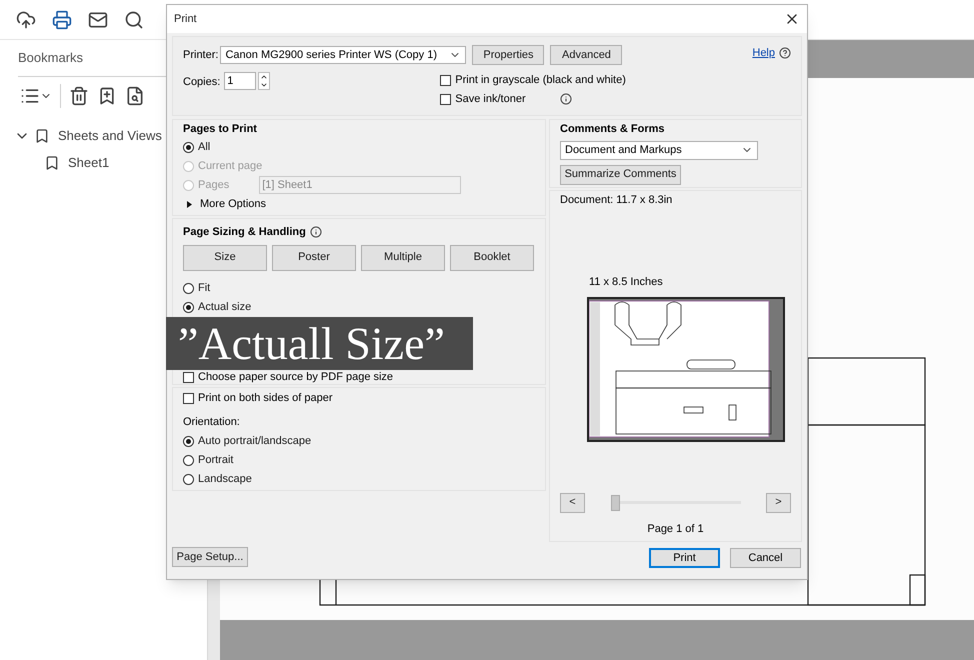 The width and height of the screenshot is (974, 660). I want to click on radio-label: Pages, so click(214, 185).